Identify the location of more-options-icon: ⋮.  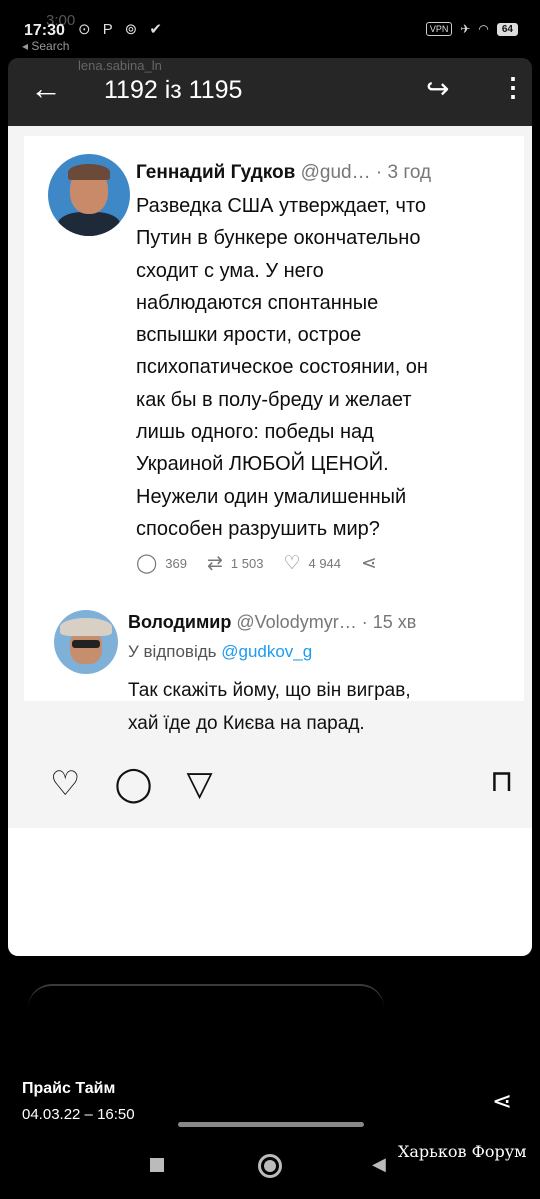
(513, 87).